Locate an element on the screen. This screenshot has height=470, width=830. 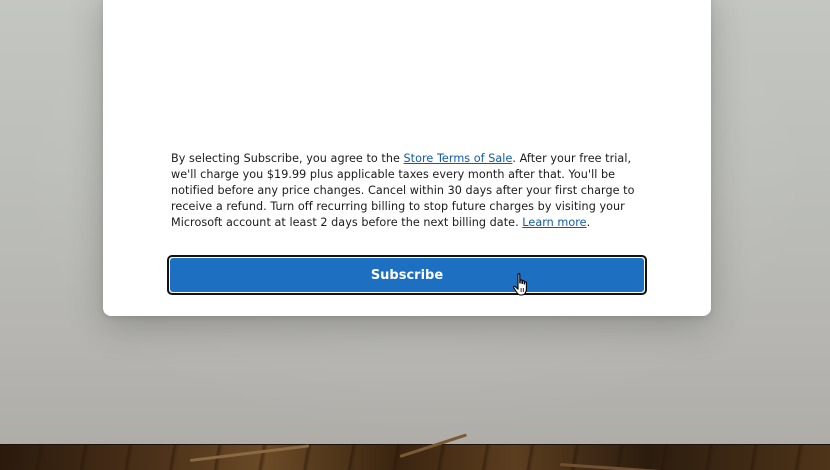
subscribe-button-focus-ring: Subscribe is located at coordinates (407, 275).